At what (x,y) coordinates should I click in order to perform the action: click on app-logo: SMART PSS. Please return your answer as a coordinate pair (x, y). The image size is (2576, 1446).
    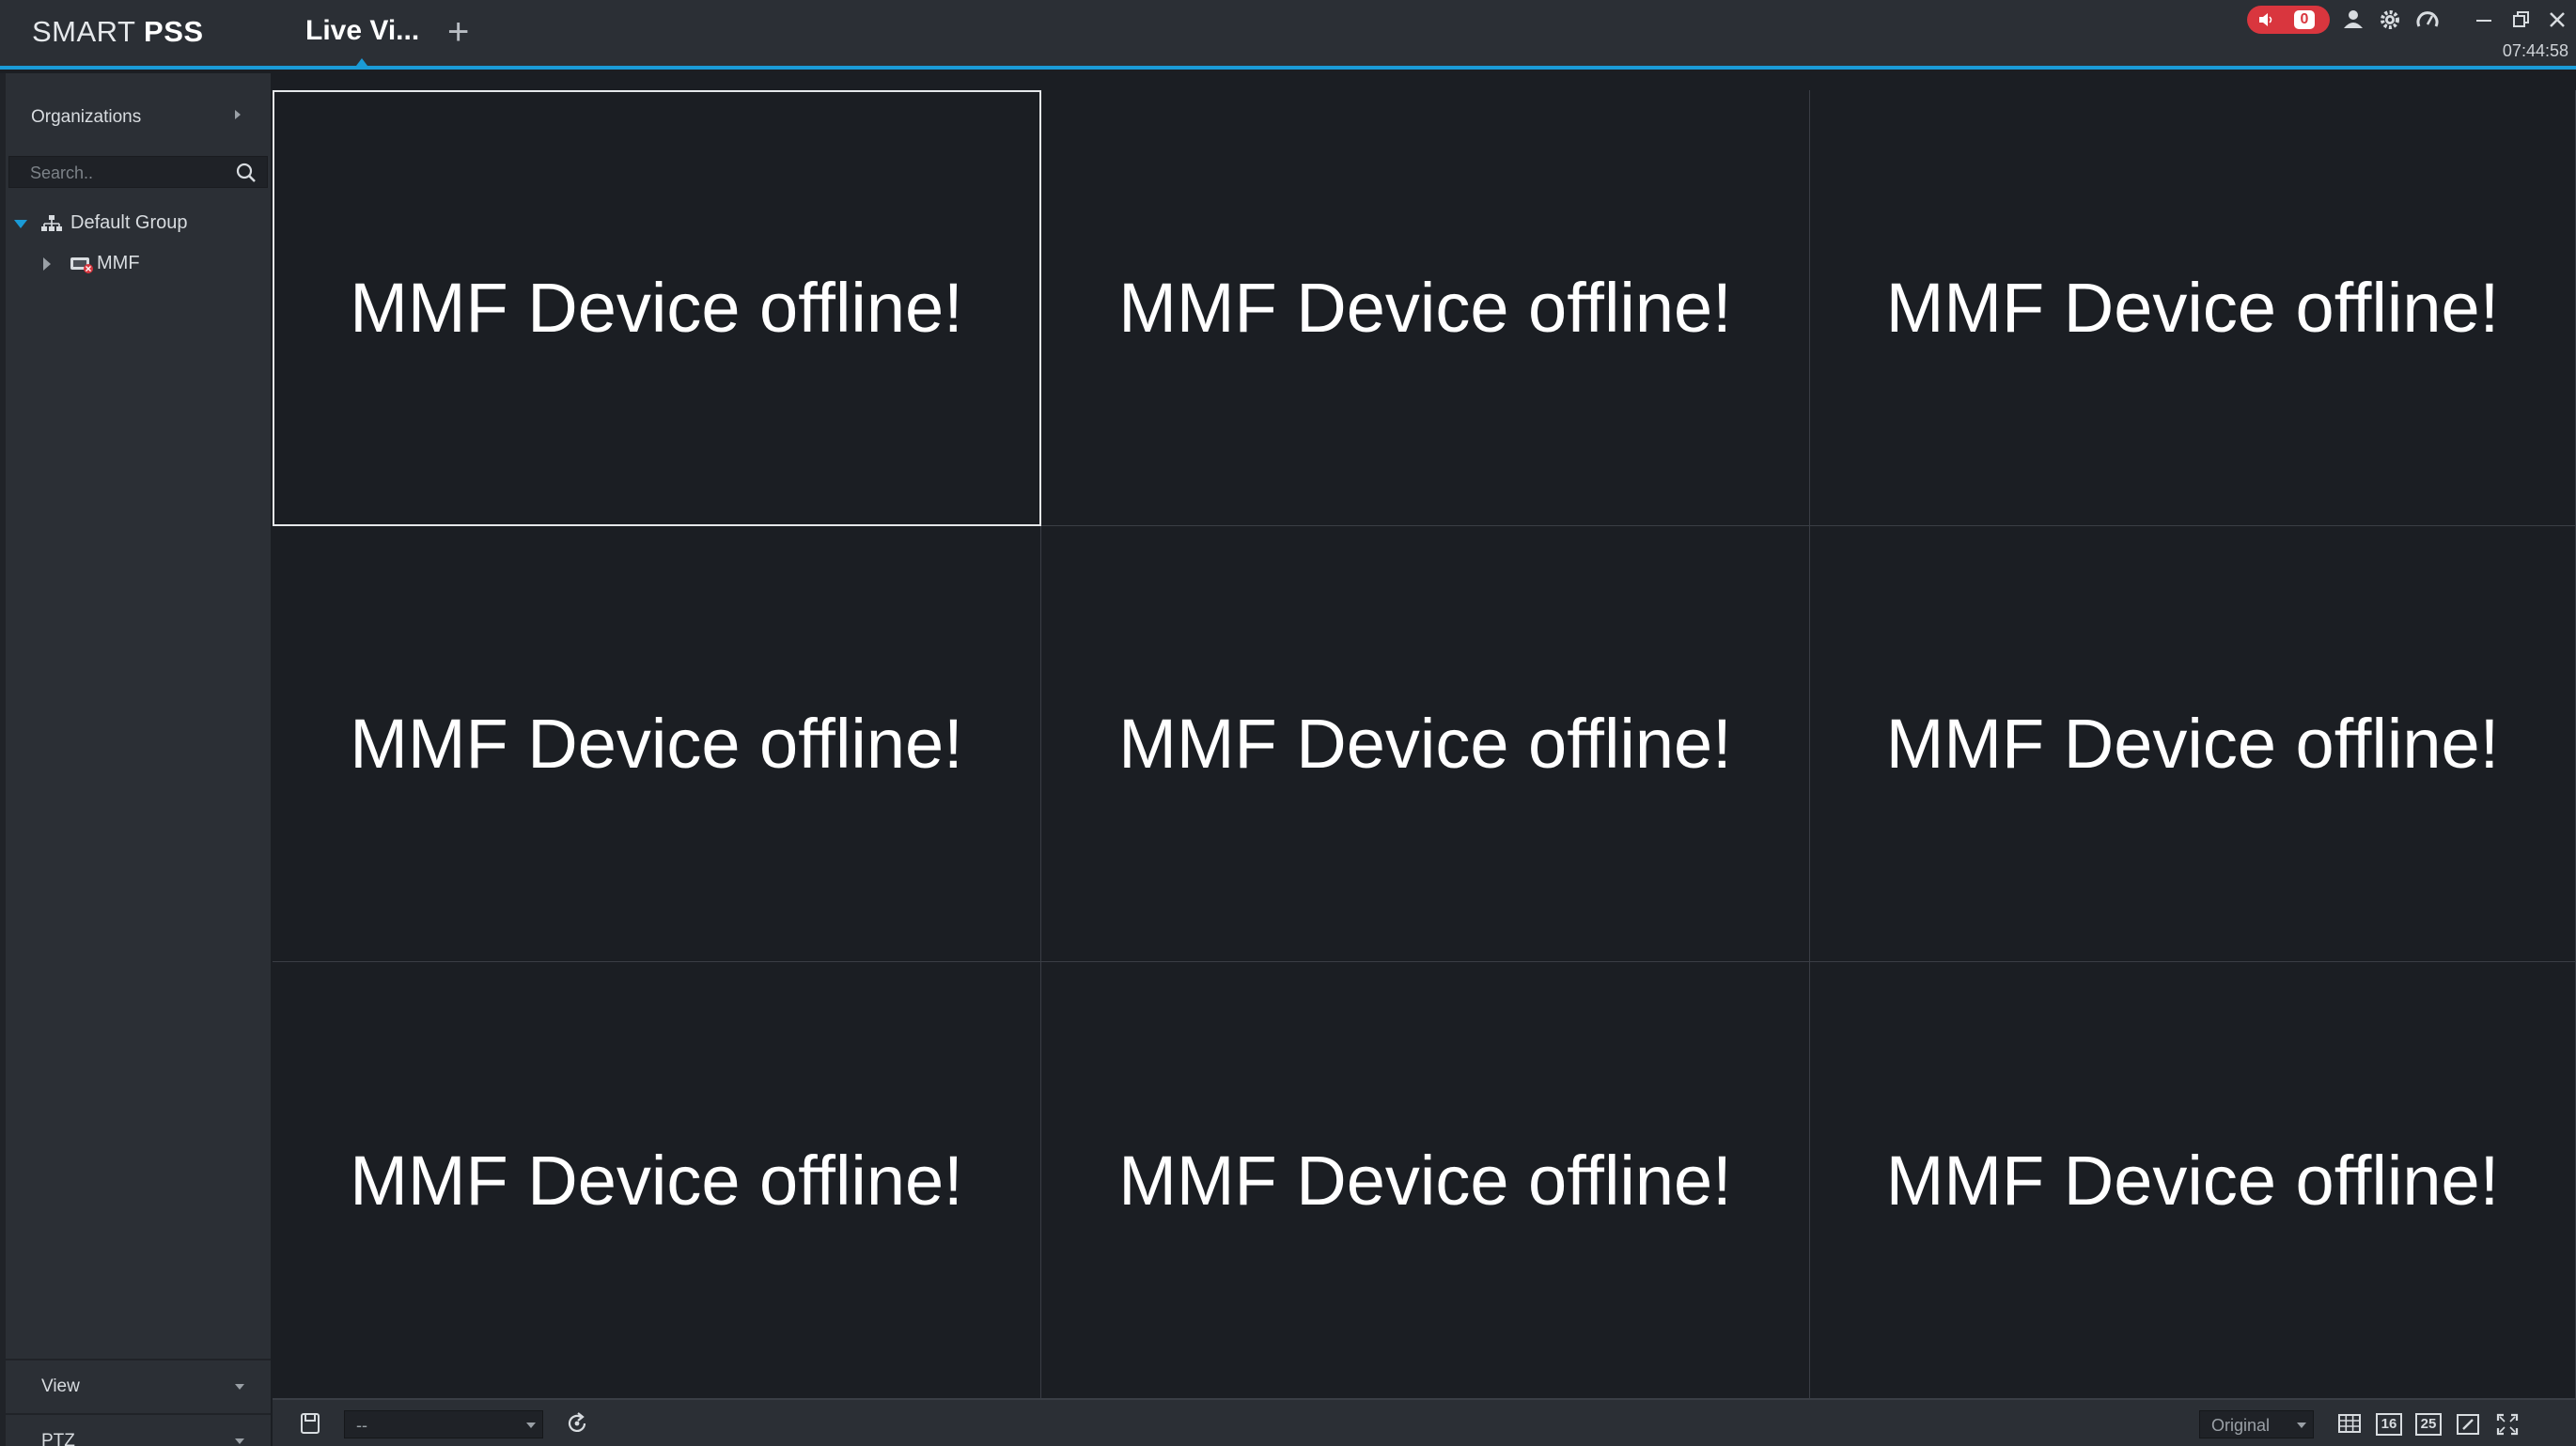
    Looking at the image, I should click on (118, 32).